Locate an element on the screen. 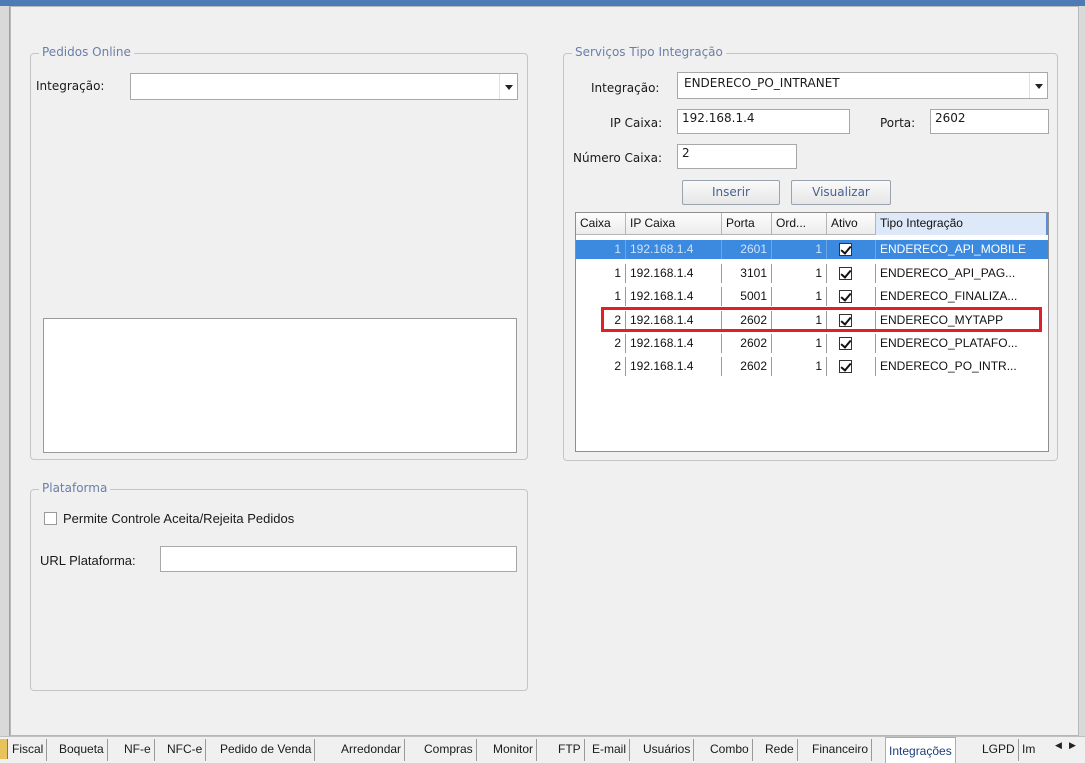 Image resolution: width=1085 pixels, height=763 pixels. ip-caixa-field: 192.168.1.4 is located at coordinates (763, 121).